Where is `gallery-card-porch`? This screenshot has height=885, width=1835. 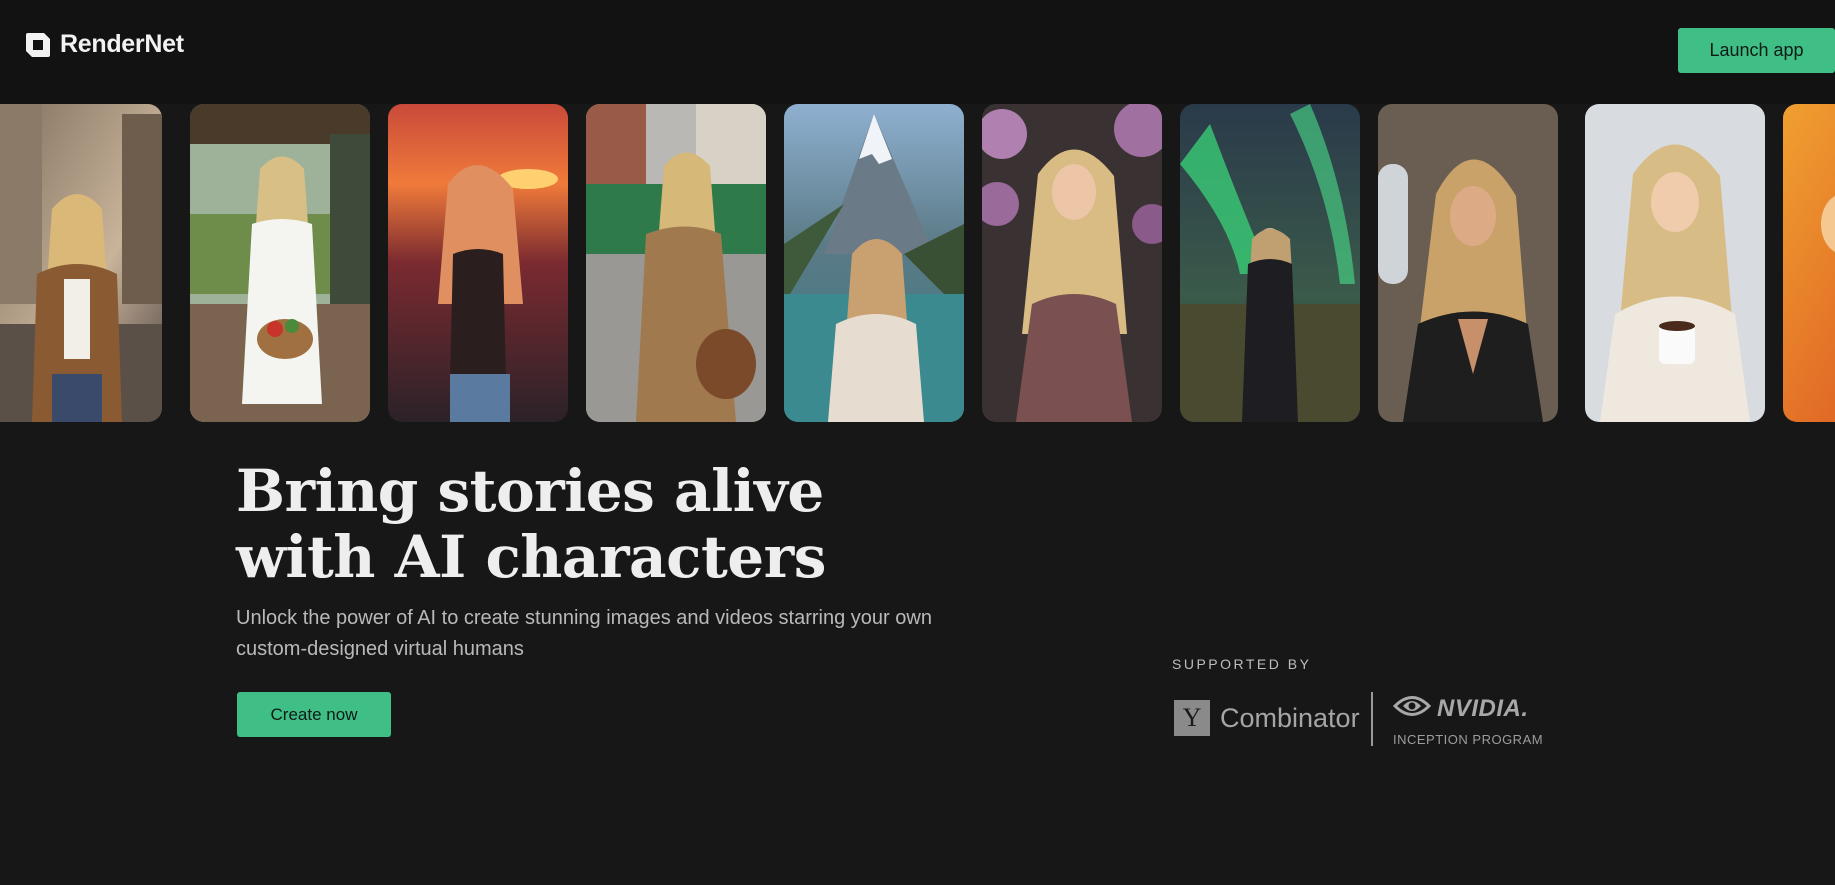 gallery-card-porch is located at coordinates (280, 263).